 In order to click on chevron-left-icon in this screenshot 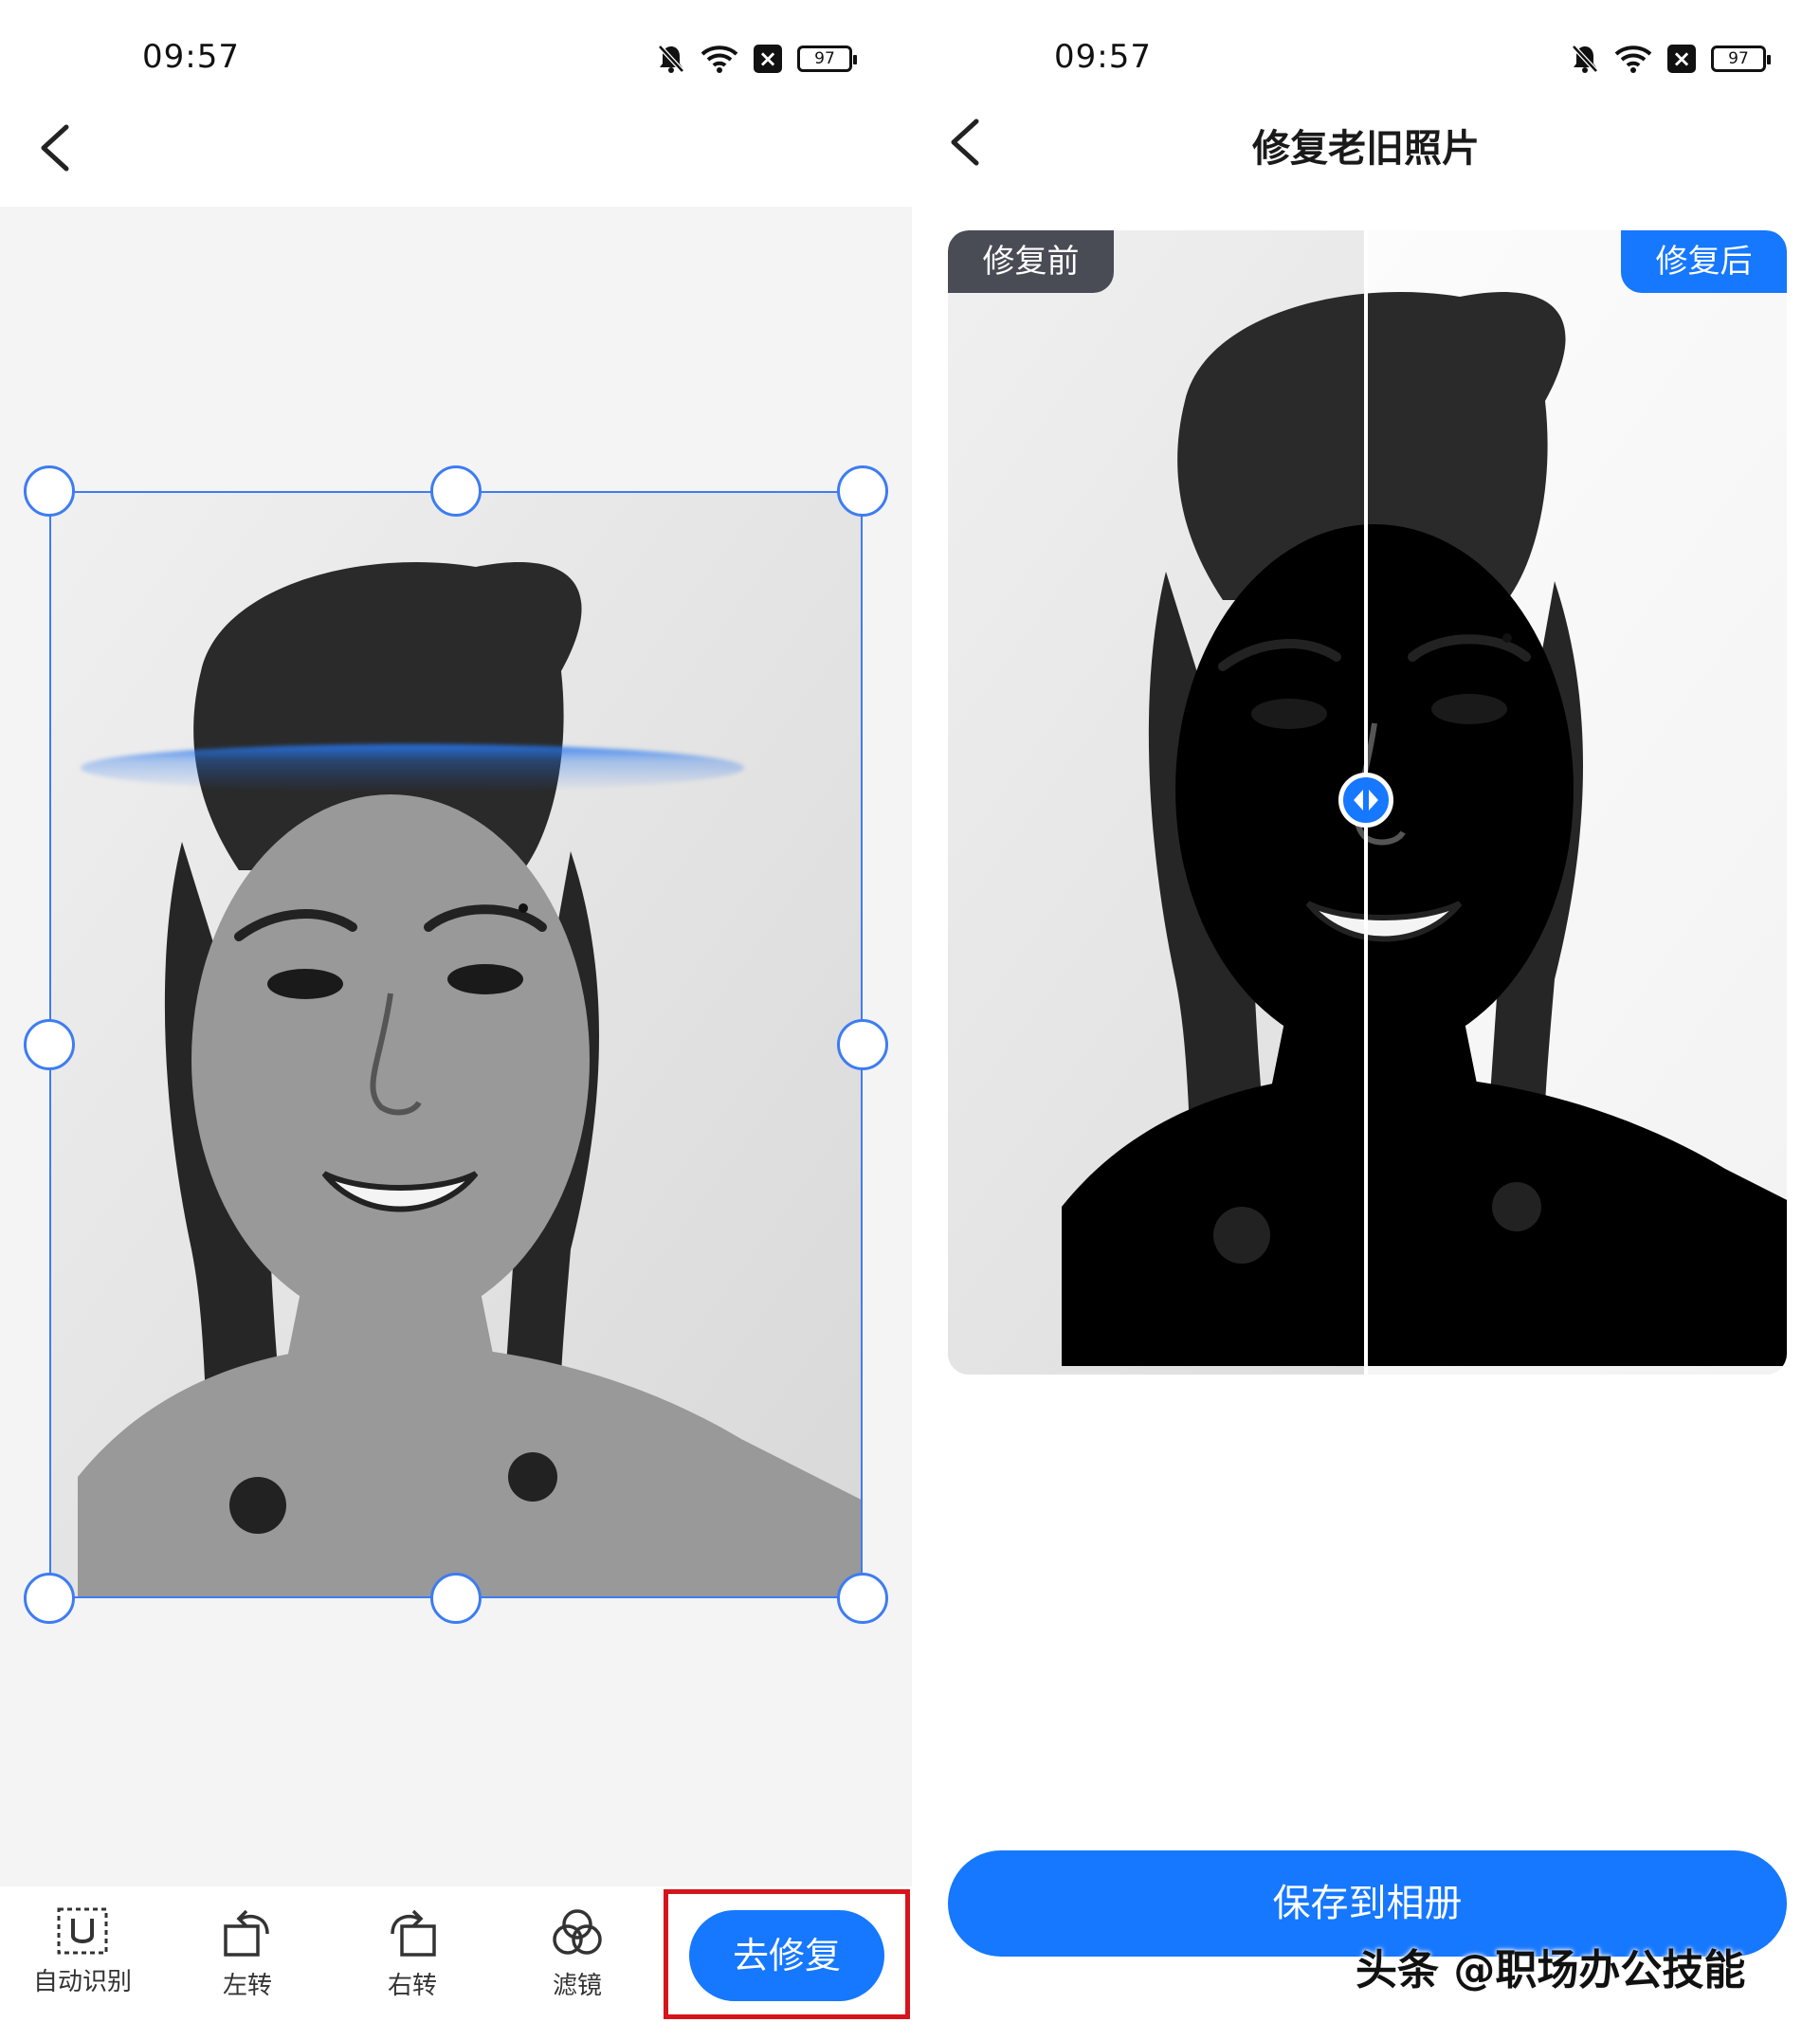, I will do `click(55, 148)`.